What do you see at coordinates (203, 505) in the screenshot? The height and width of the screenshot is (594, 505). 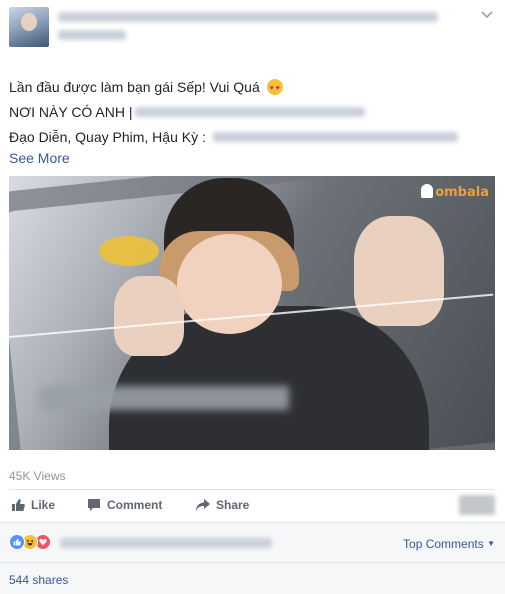 I see `share-arrow-icon` at bounding box center [203, 505].